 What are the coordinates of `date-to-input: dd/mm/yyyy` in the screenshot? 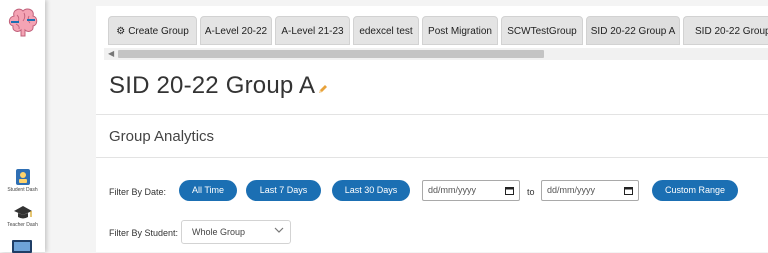 It's located at (590, 190).